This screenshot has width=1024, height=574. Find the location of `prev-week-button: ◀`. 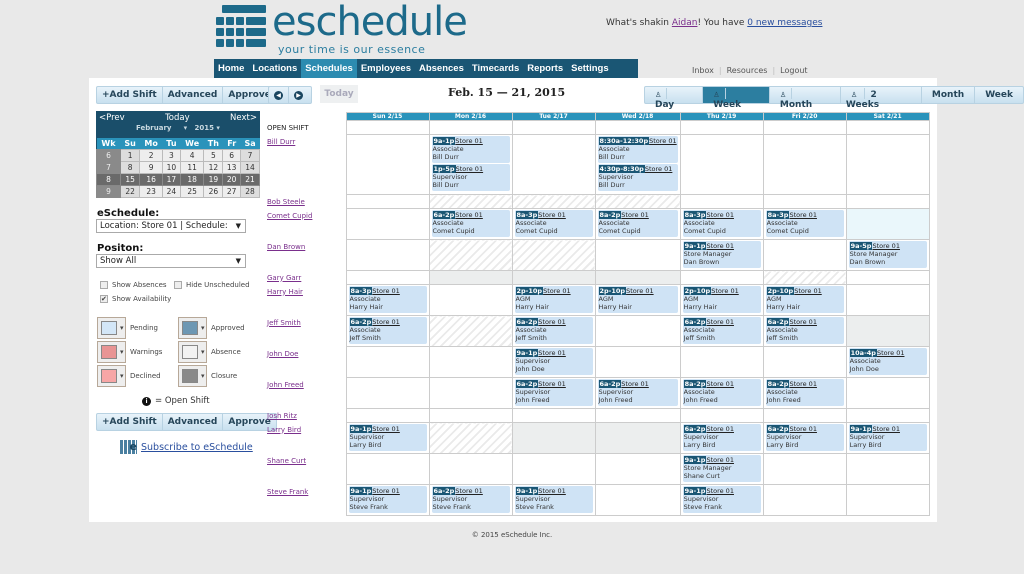

prev-week-button: ◀ is located at coordinates (279, 95).